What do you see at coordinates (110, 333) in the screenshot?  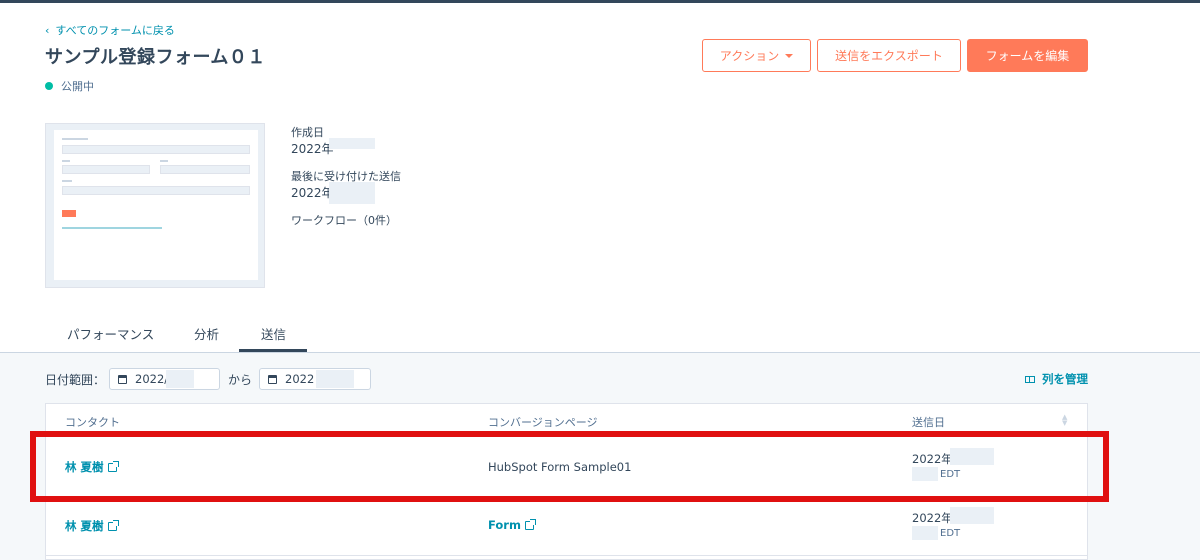 I see `tab-performance: パフォーマンス` at bounding box center [110, 333].